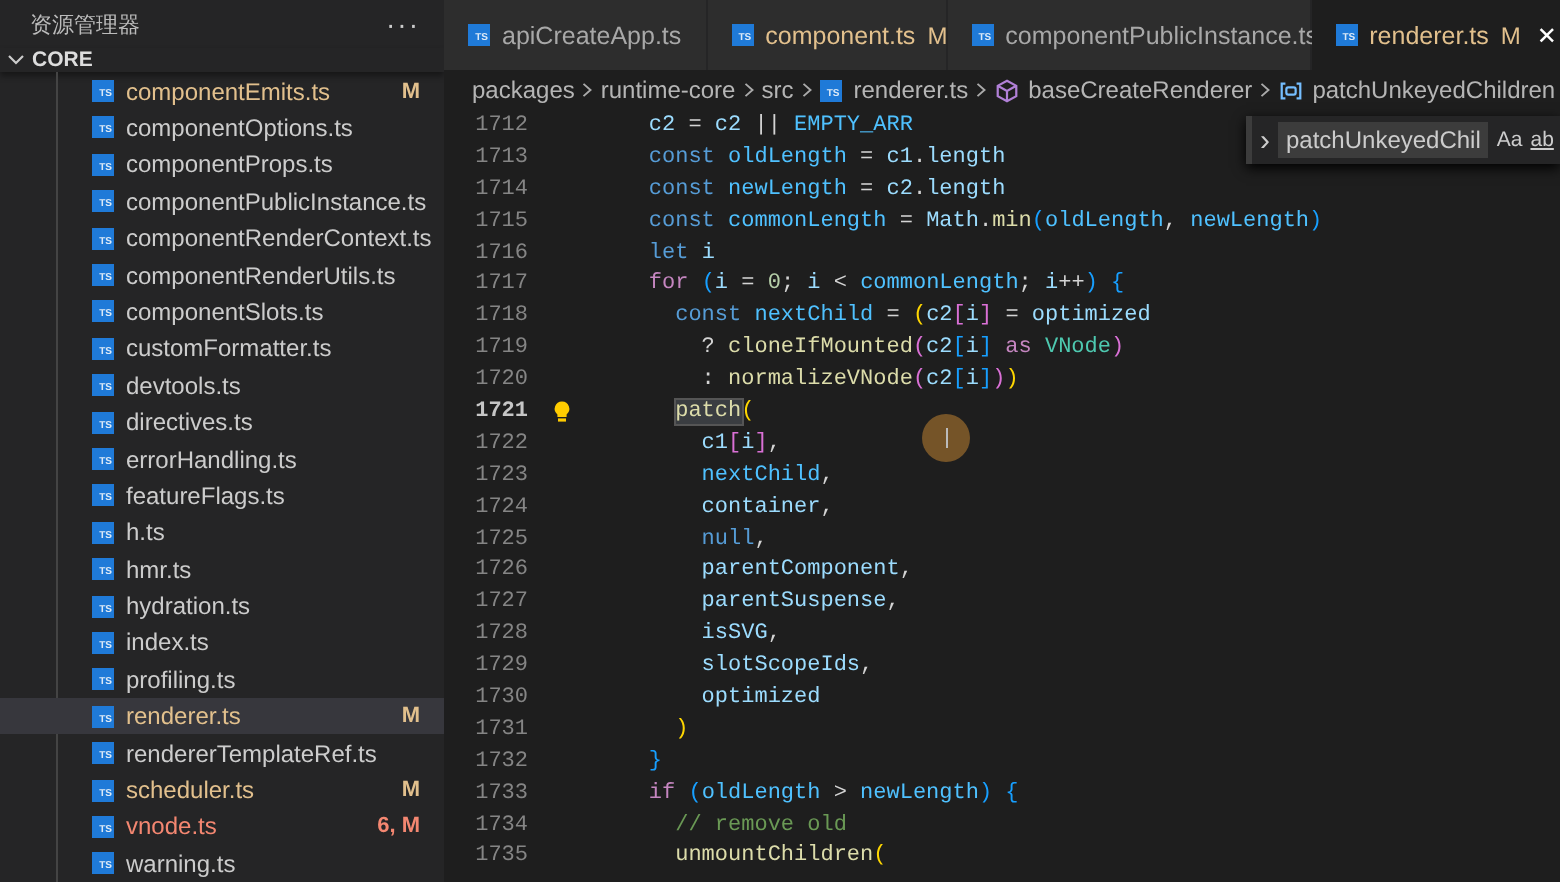 The image size is (1560, 882). What do you see at coordinates (500, 793) in the screenshot?
I see `line-number: 1733` at bounding box center [500, 793].